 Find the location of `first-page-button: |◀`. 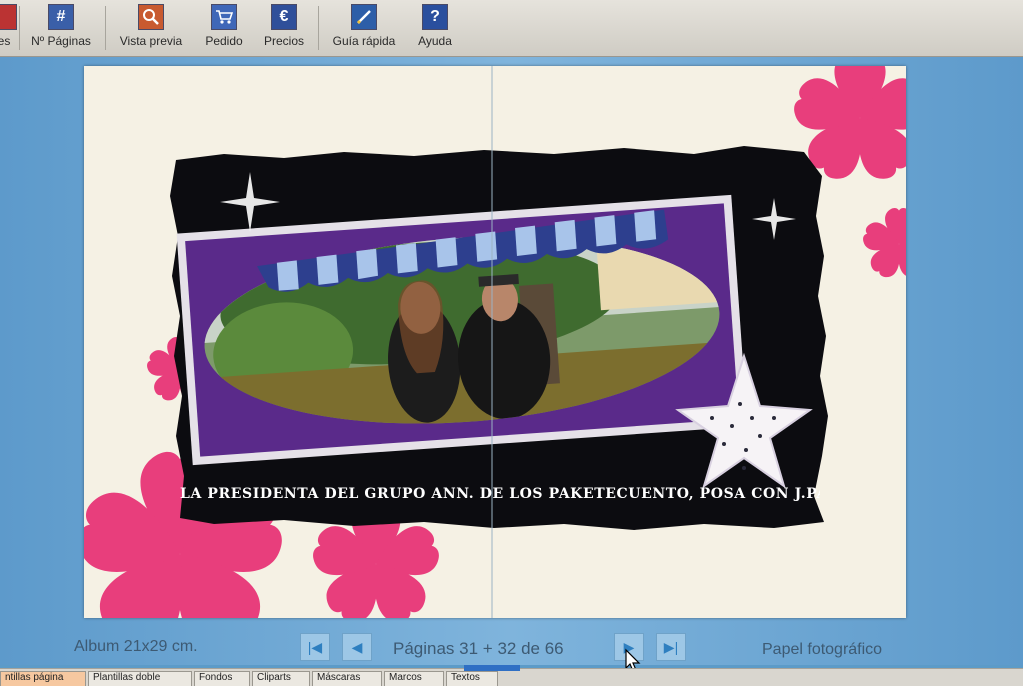

first-page-button: |◀ is located at coordinates (315, 647).